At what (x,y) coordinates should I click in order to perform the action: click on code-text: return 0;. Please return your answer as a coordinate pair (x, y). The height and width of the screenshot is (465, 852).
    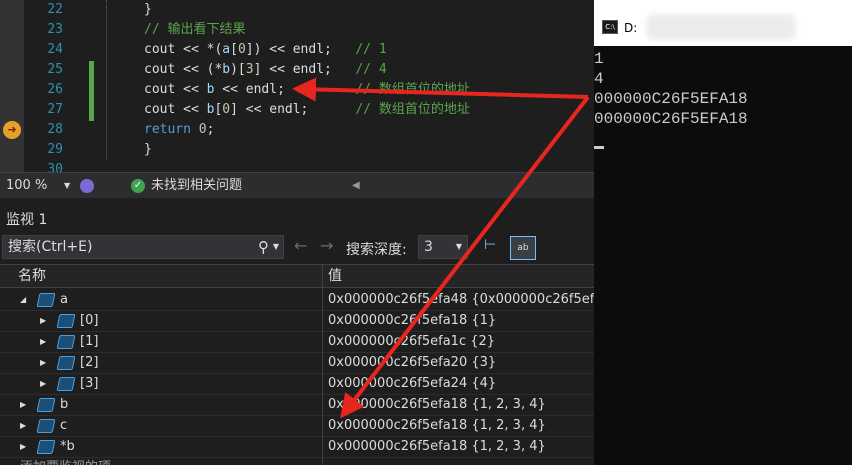
    Looking at the image, I should click on (179, 130).